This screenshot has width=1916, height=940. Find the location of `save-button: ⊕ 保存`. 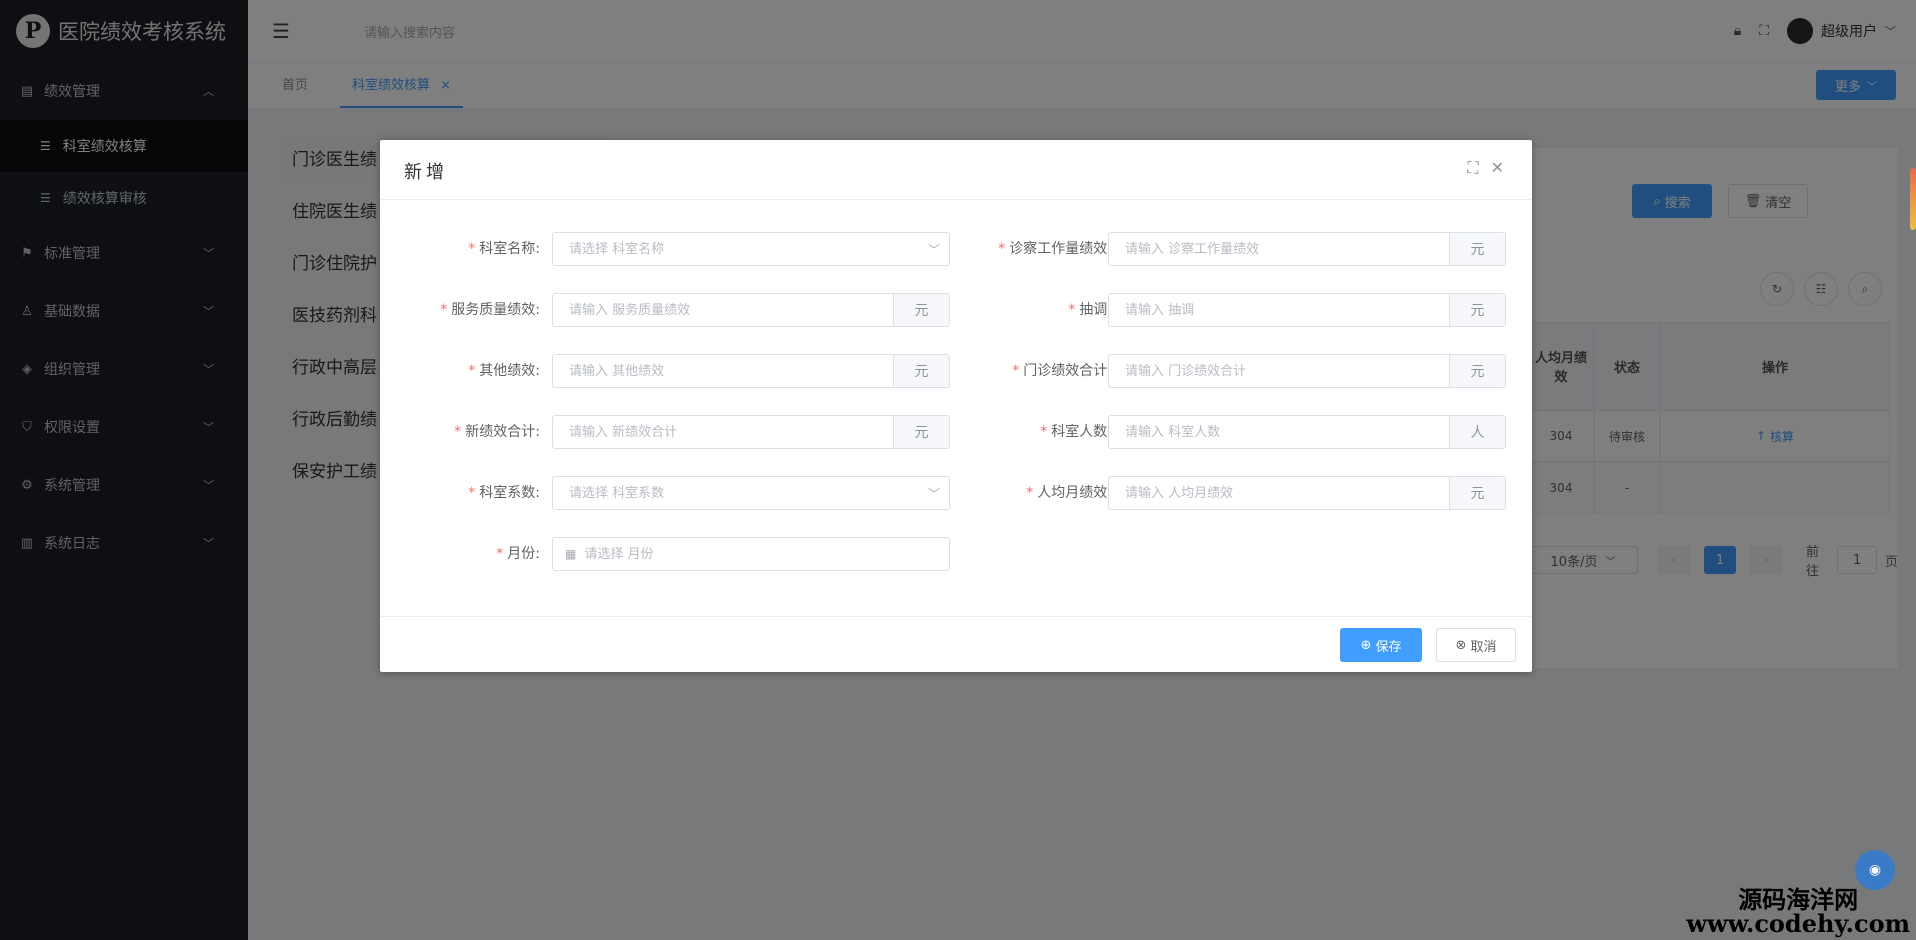

save-button: ⊕ 保存 is located at coordinates (1381, 645).